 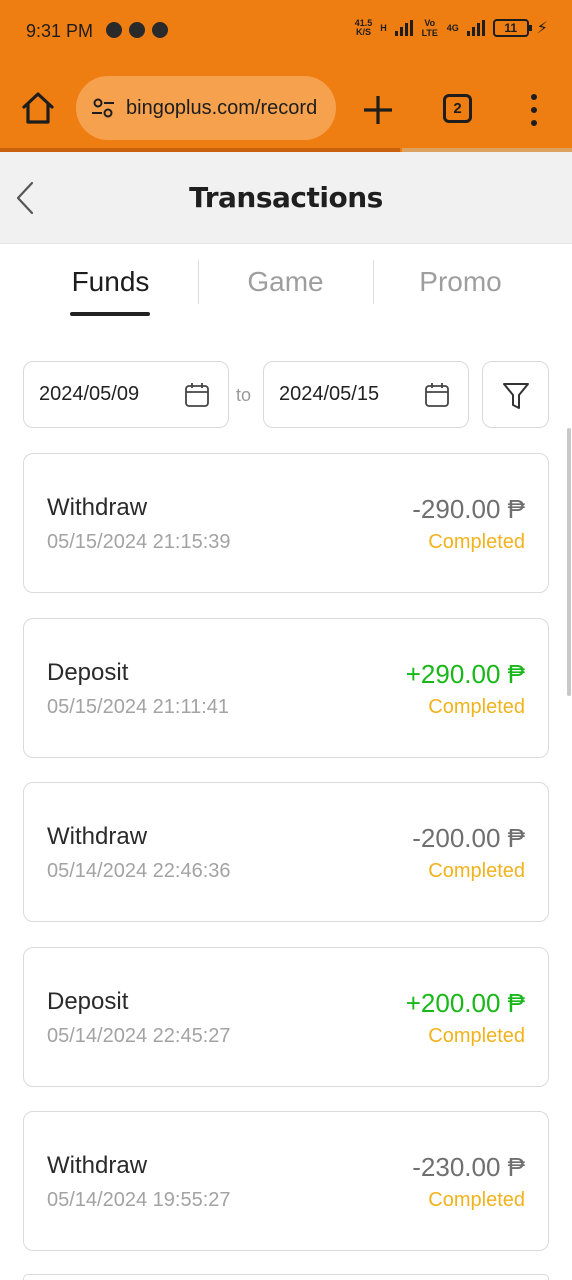 I want to click on filter-funnel-icon, so click(x=516, y=396).